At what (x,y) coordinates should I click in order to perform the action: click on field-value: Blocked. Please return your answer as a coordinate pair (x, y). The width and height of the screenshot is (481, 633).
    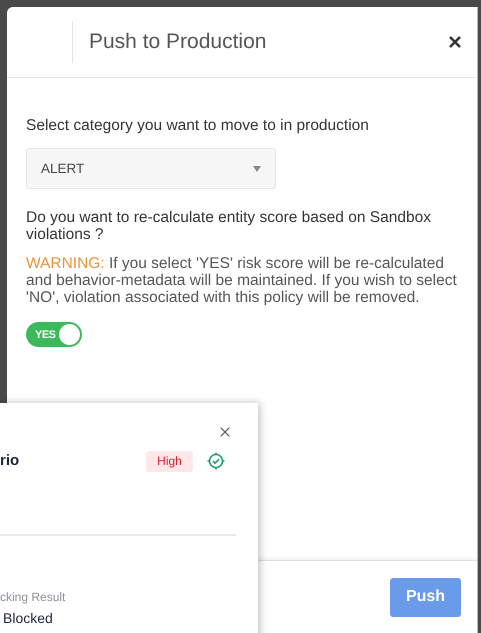
    Looking at the image, I should click on (28, 618).